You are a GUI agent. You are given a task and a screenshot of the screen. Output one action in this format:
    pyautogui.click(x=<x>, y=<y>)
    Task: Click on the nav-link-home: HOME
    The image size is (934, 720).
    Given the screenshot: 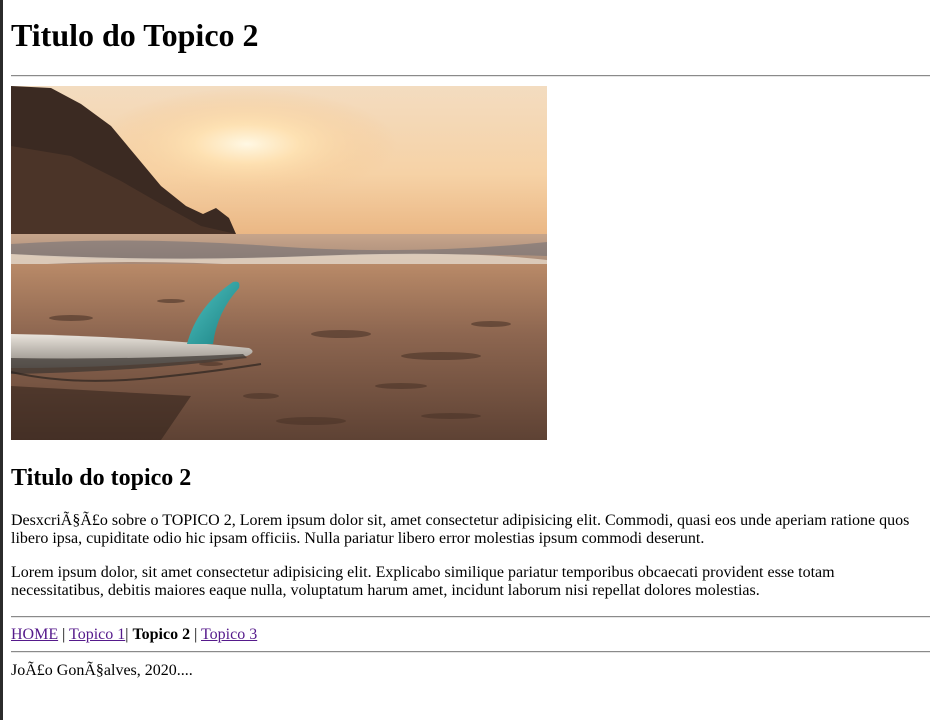 What is the action you would take?
    pyautogui.click(x=34, y=634)
    